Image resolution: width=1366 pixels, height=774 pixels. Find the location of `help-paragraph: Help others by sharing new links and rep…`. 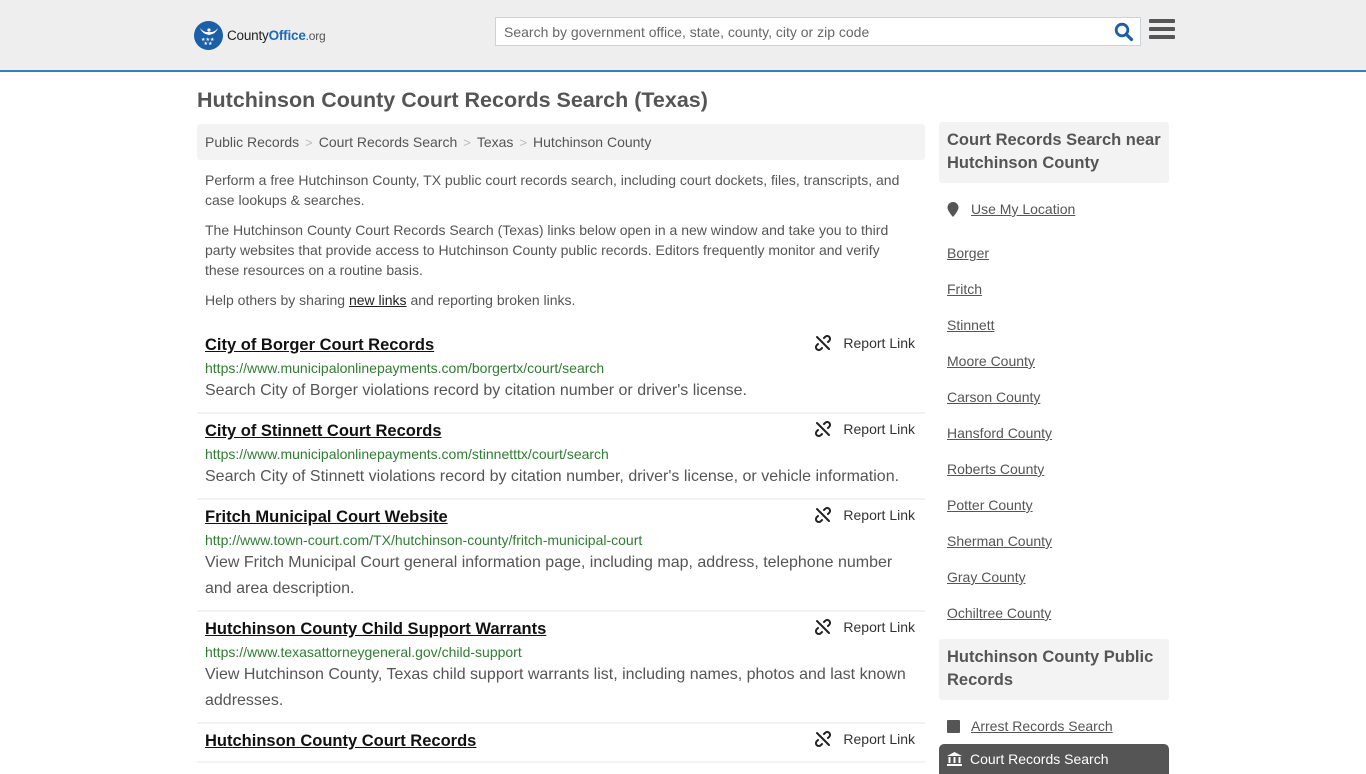

help-paragraph: Help others by sharing new links and rep… is located at coordinates (390, 300).